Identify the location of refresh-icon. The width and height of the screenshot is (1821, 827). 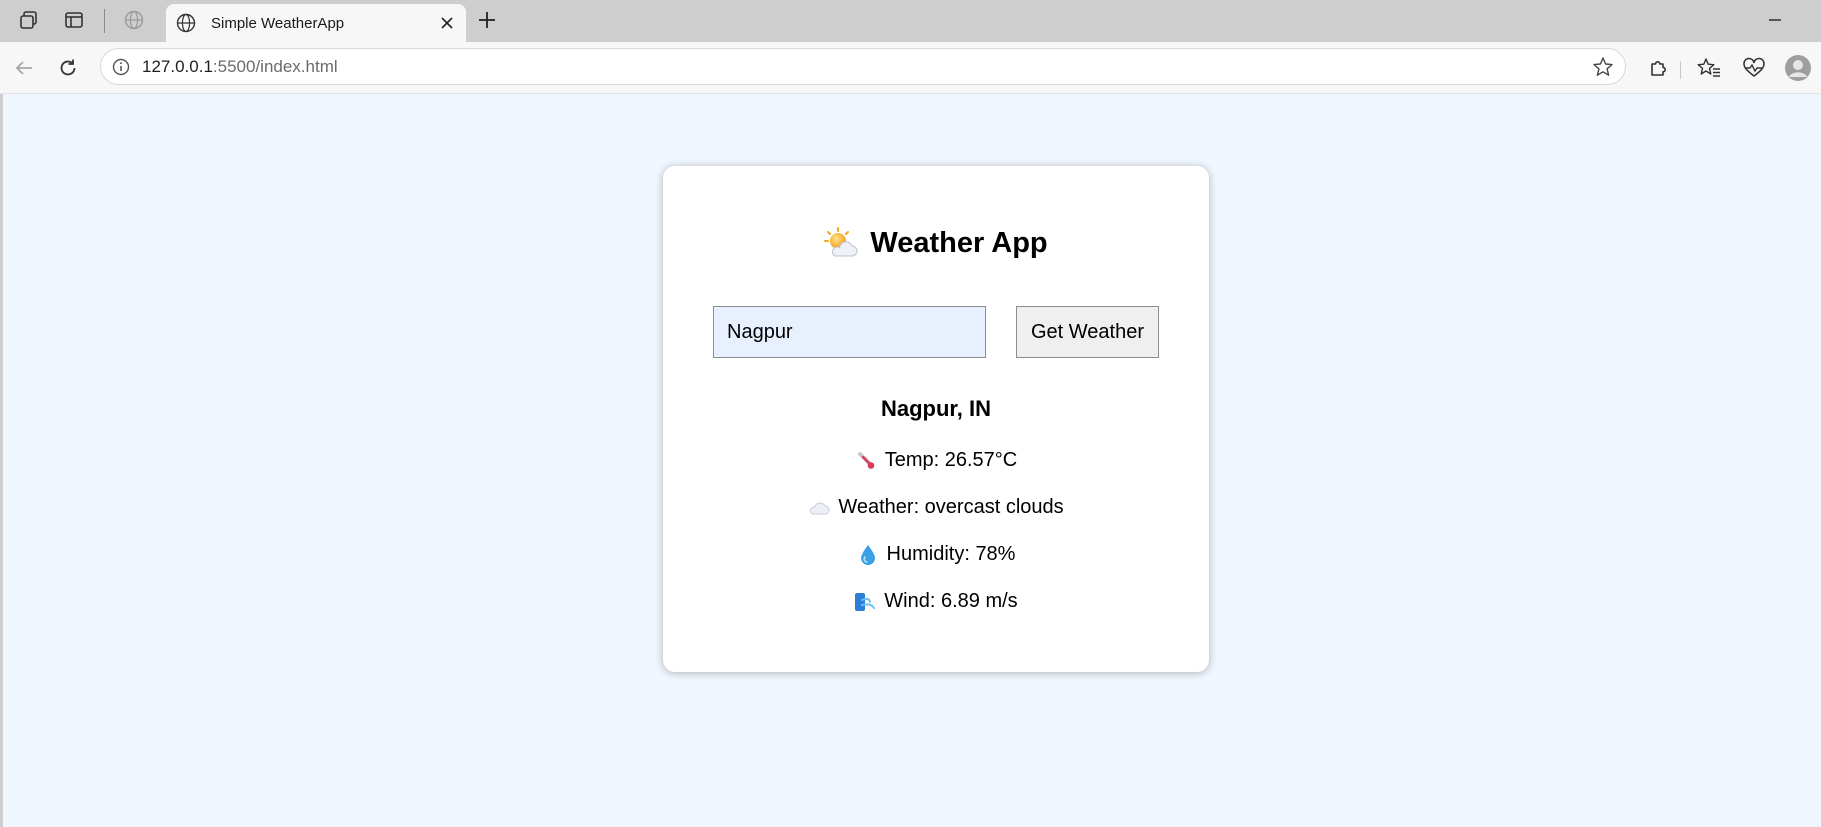
(68, 68).